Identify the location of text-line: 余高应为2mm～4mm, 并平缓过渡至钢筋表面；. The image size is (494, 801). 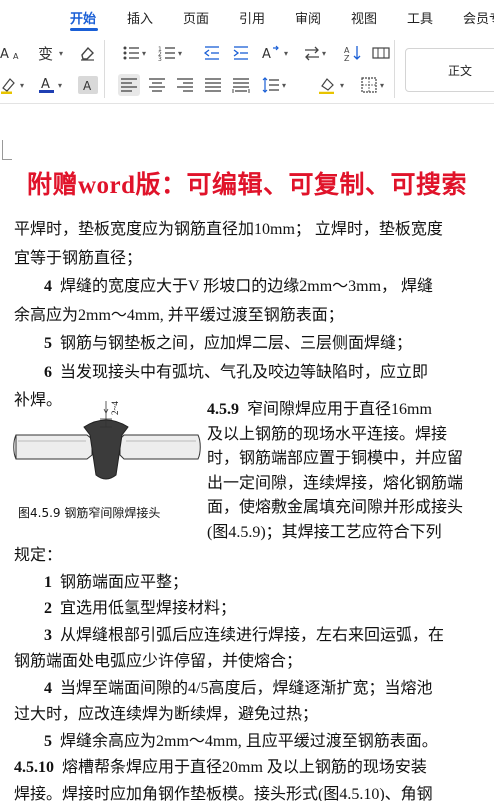
(179, 316).